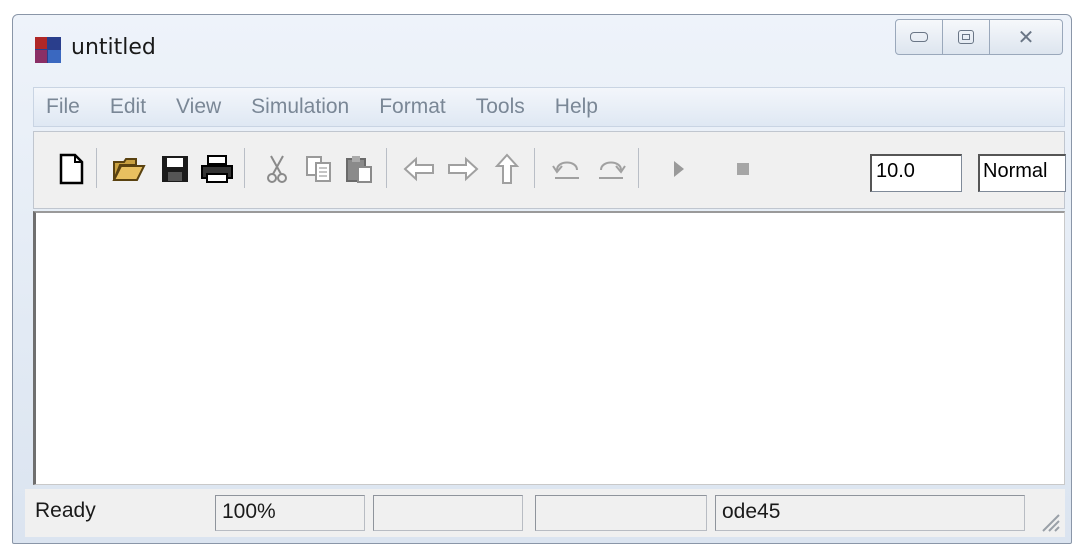 The height and width of the screenshot is (550, 1077). Describe the element at coordinates (870, 513) in the screenshot. I see `status-solver: ode45` at that location.